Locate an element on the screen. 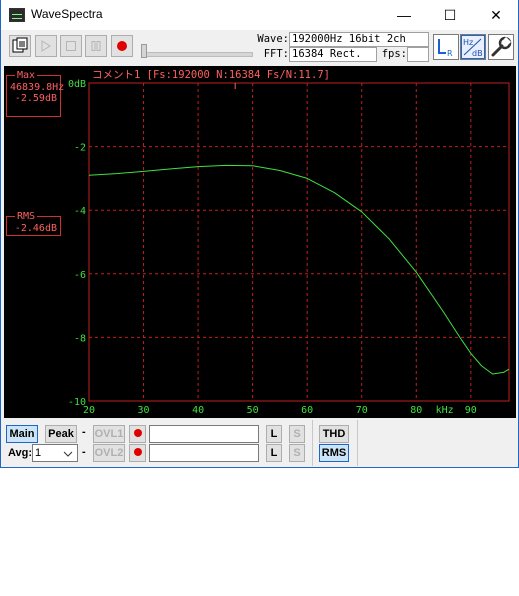 This screenshot has height=596, width=519. avg-select-value: 1 is located at coordinates (38, 453).